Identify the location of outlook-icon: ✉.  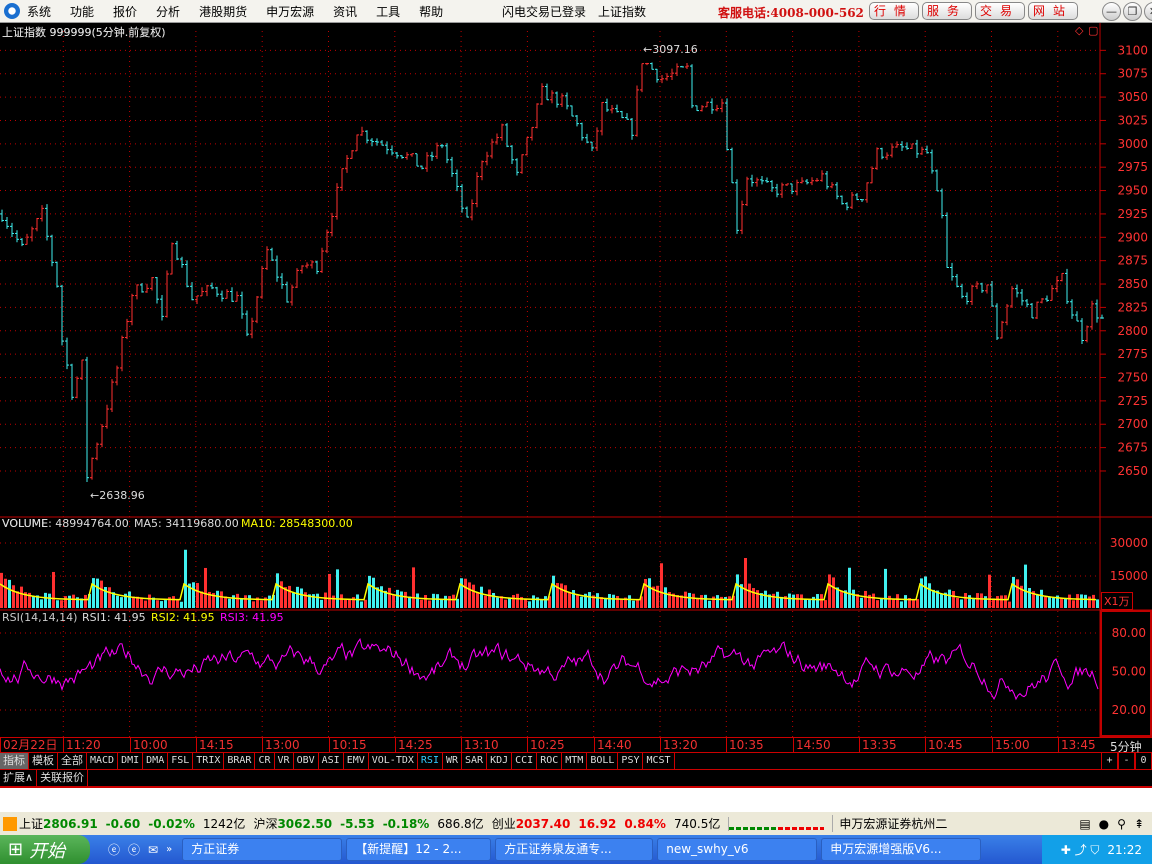
(153, 850).